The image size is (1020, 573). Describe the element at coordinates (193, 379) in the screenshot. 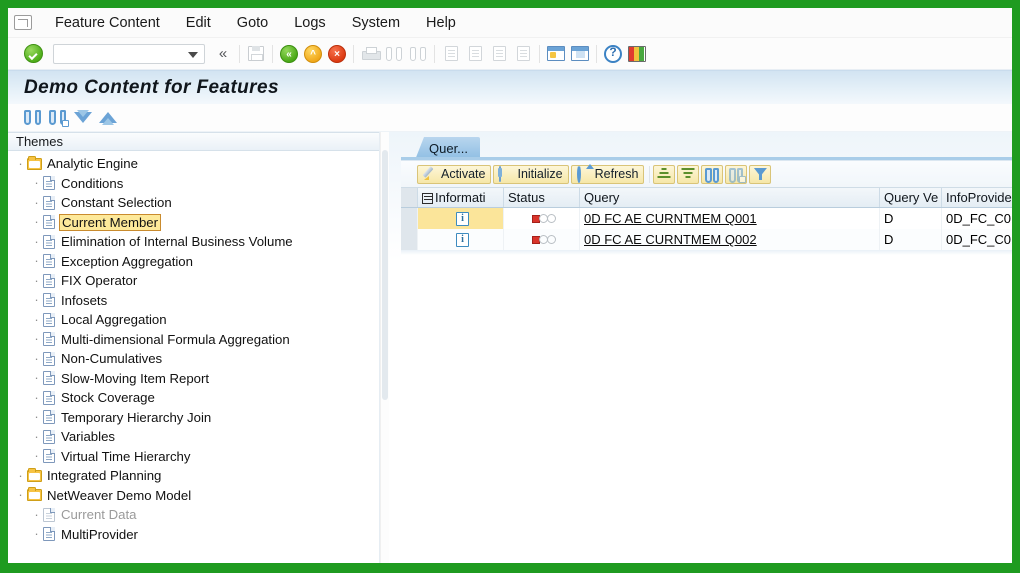

I see `tree-node-slow-moving-item-report: · Slow-Moving Item Report` at that location.